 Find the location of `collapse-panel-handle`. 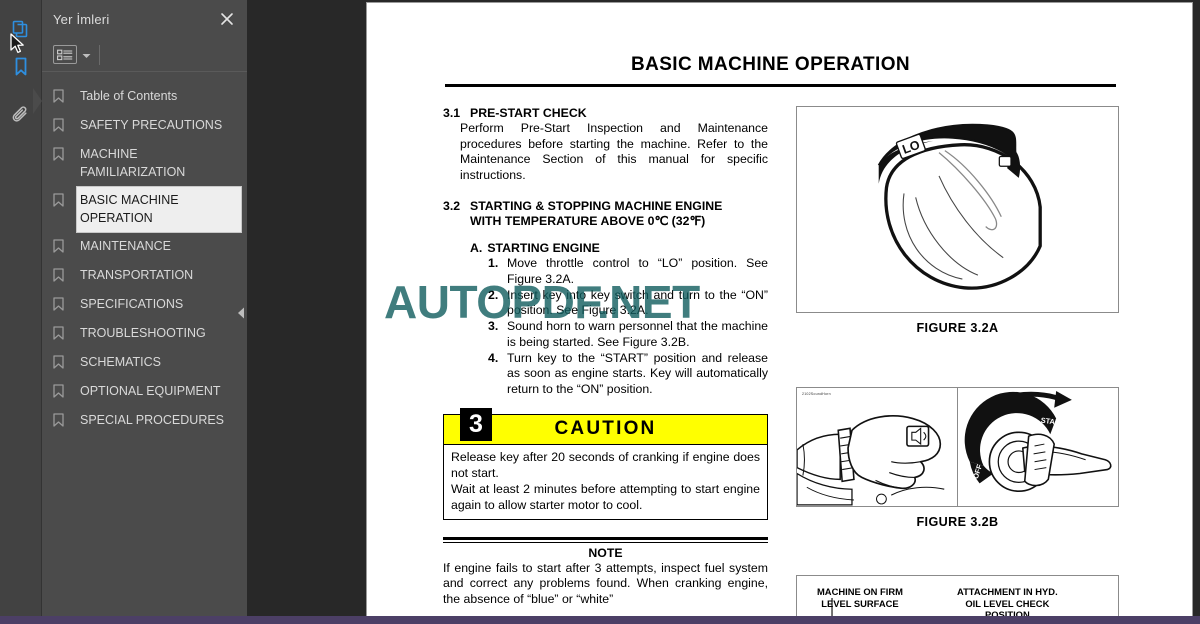

collapse-panel-handle is located at coordinates (241, 313).